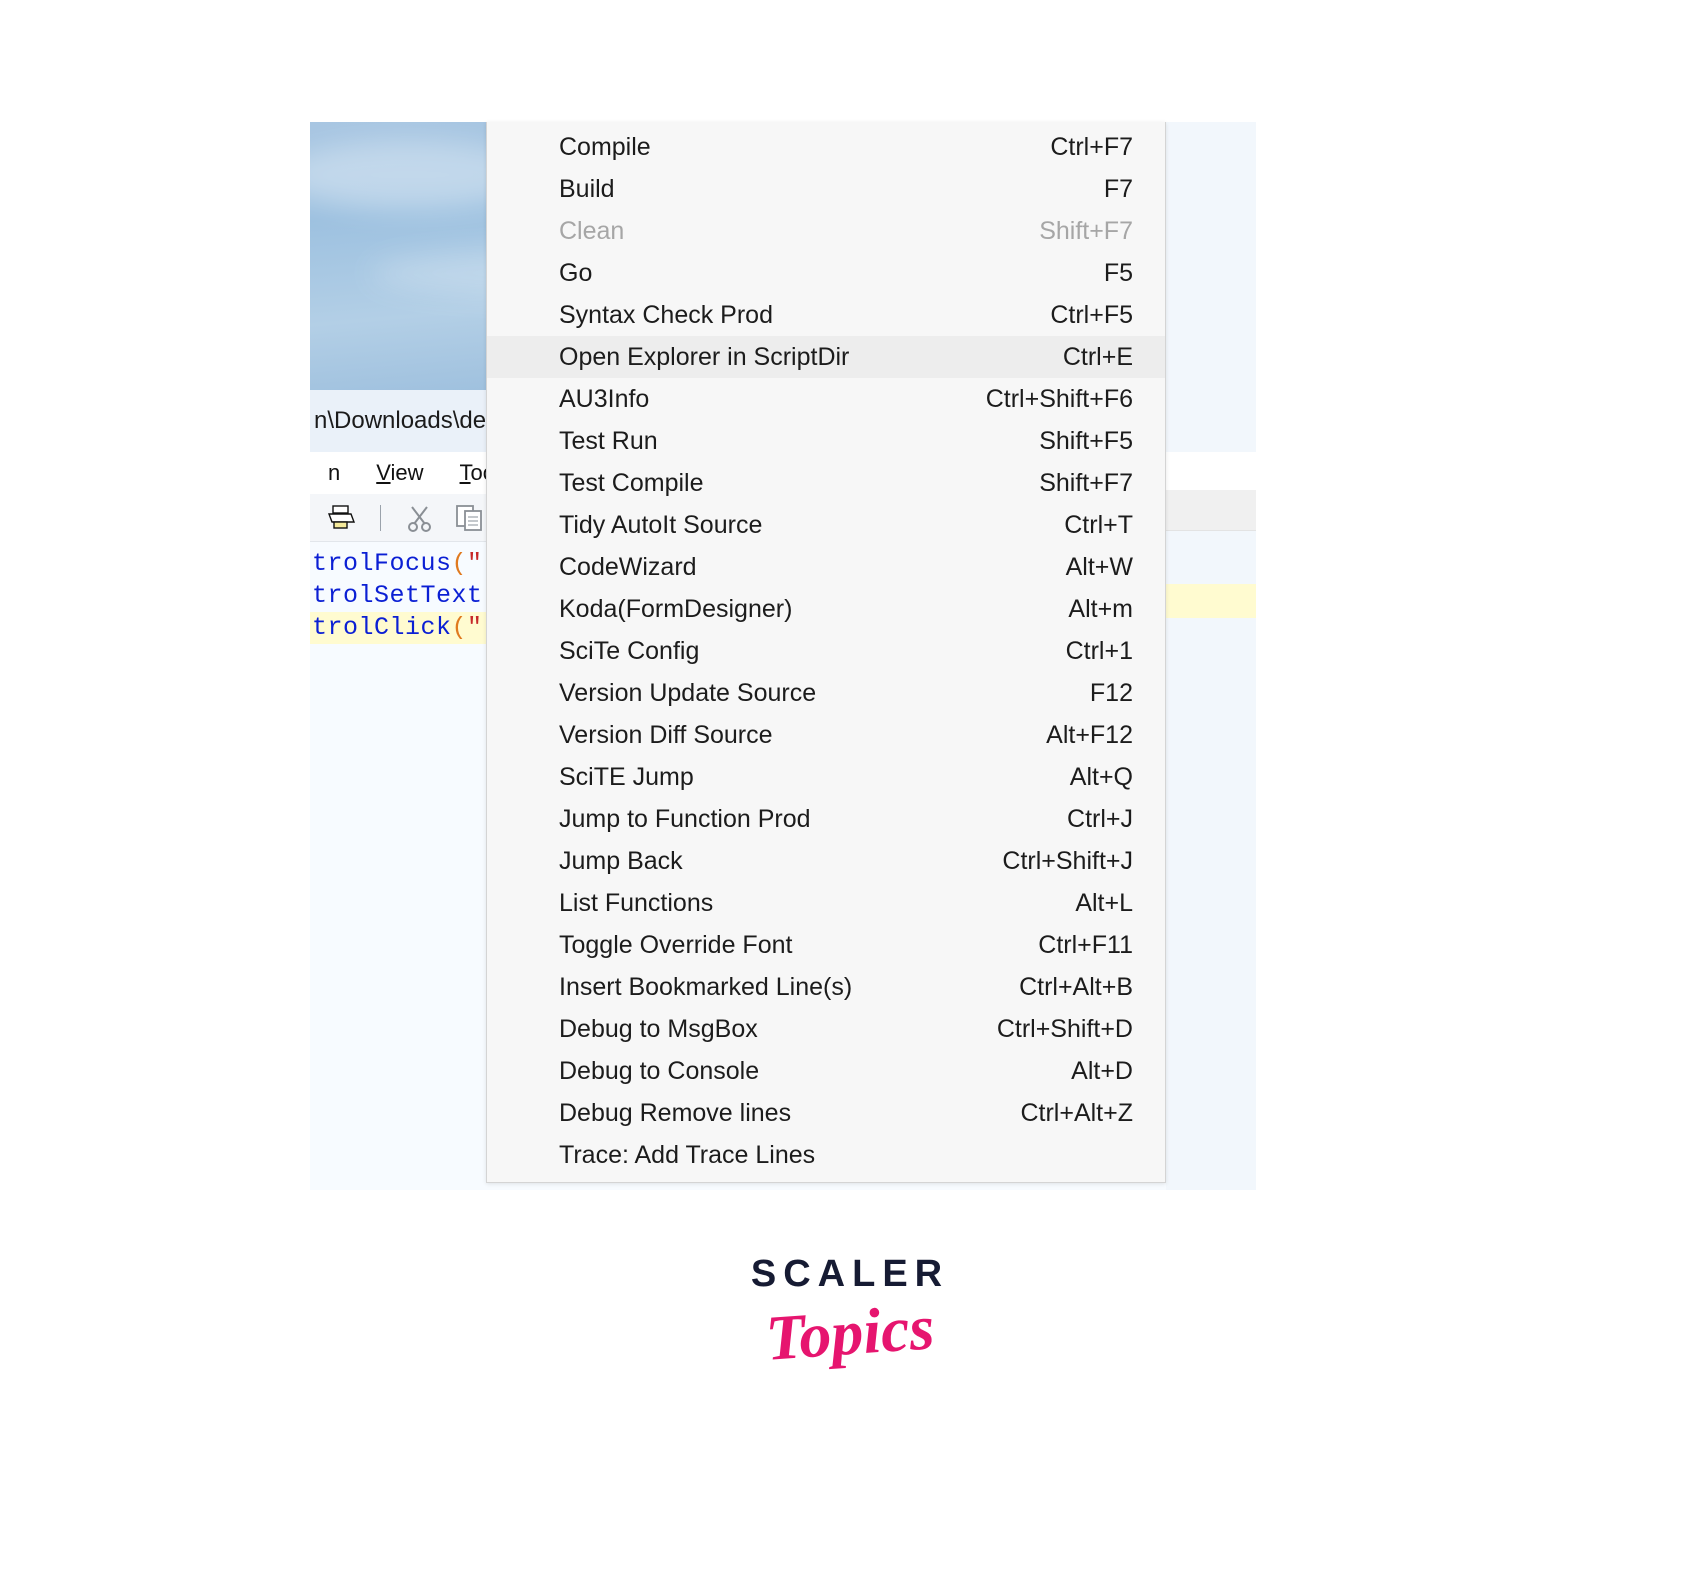  What do you see at coordinates (380, 517) in the screenshot?
I see `toolbar-separator` at bounding box center [380, 517].